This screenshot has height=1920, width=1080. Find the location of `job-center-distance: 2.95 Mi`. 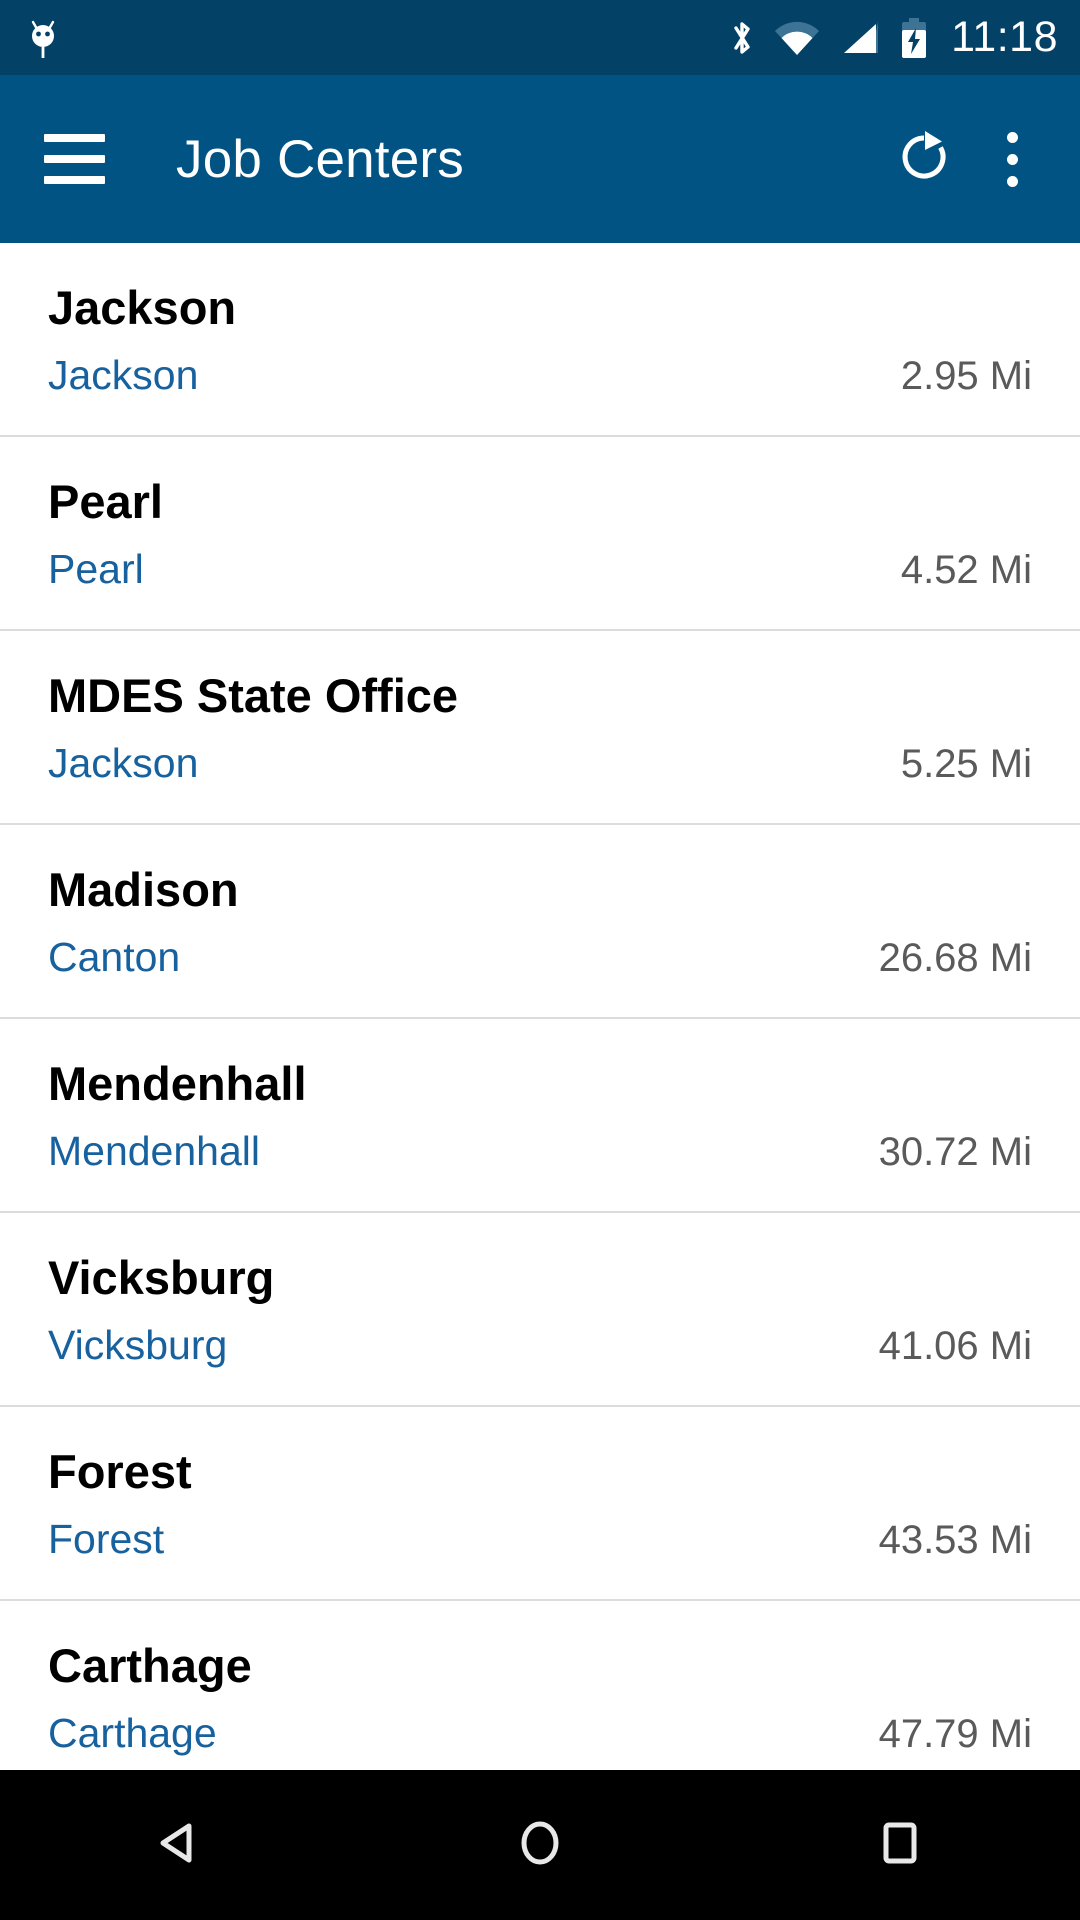

job-center-distance: 2.95 Mi is located at coordinates (966, 376).